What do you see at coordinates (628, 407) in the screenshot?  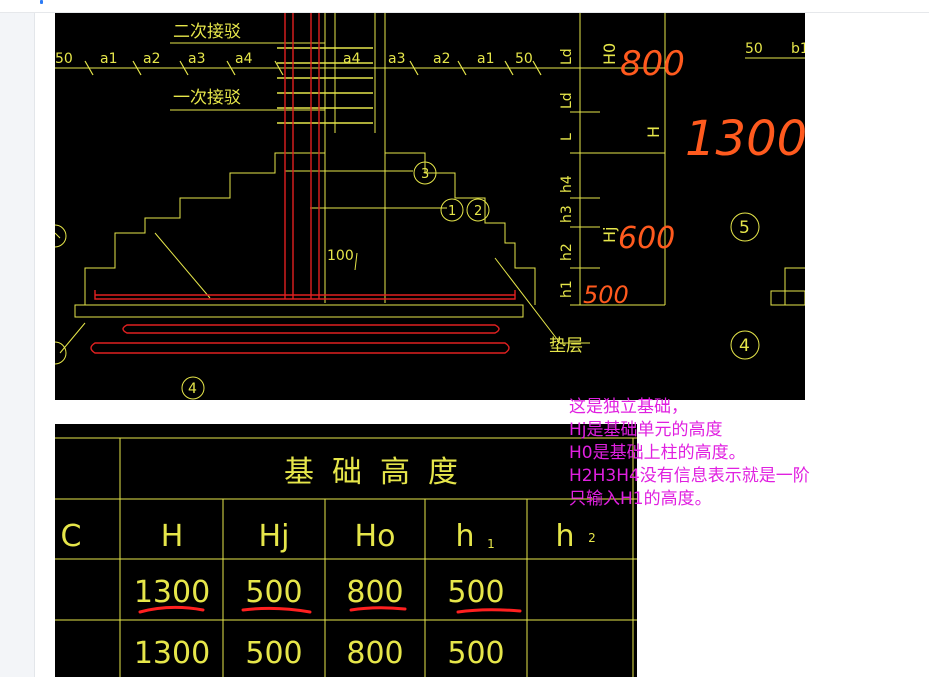 I see `annotation-line: 这是独立基础，` at bounding box center [628, 407].